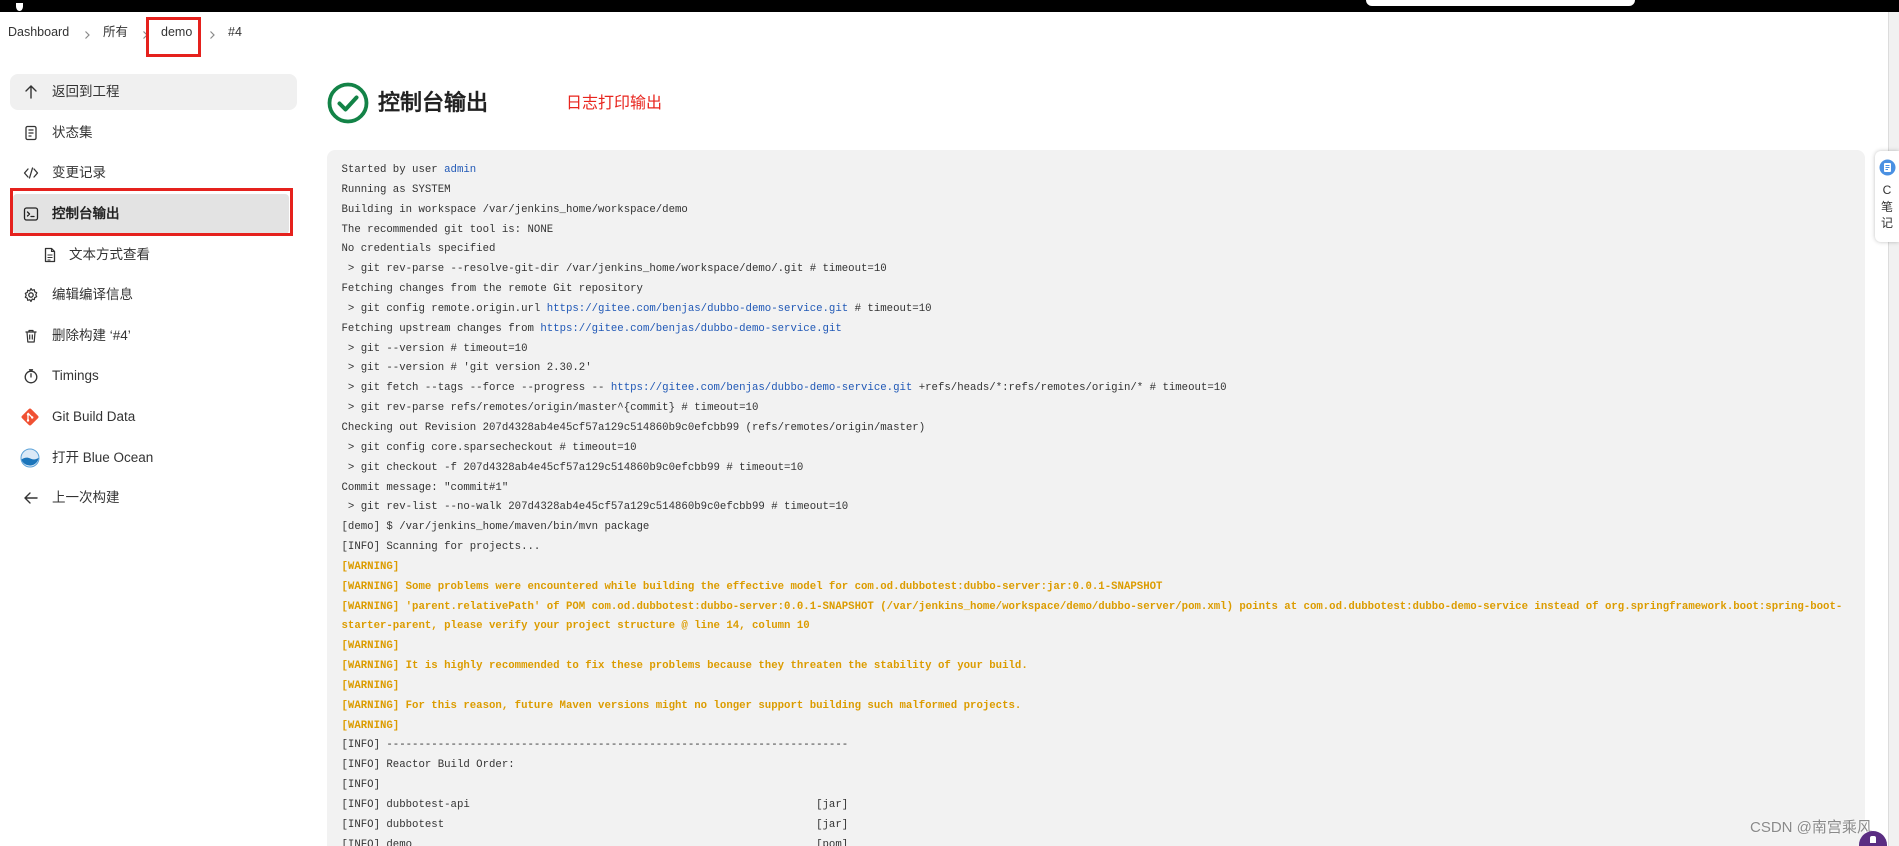  Describe the element at coordinates (92, 294) in the screenshot. I see `sidebar-item-label: 编辑编译信息` at that location.